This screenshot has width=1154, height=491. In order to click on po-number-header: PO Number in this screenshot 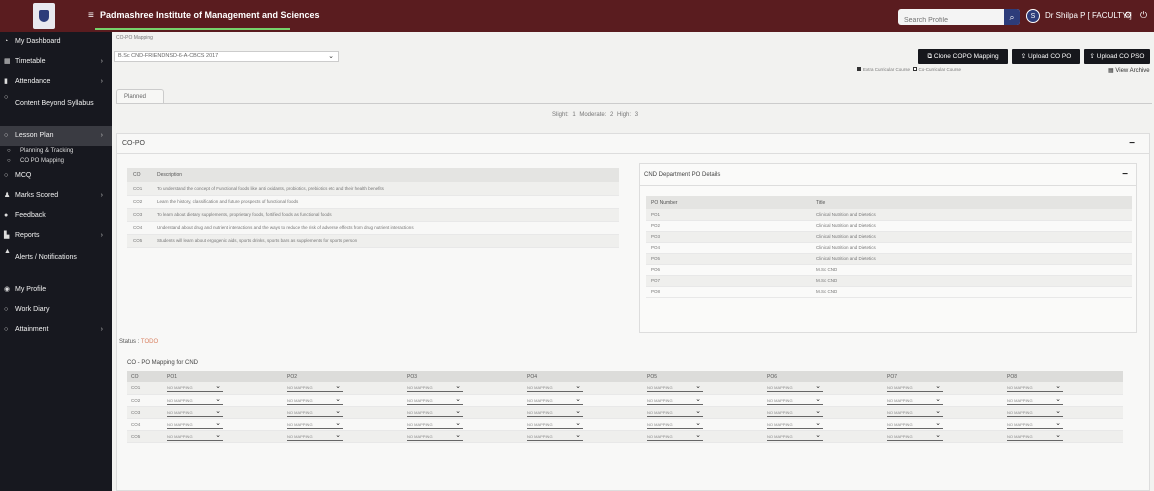, I will do `click(731, 202)`.